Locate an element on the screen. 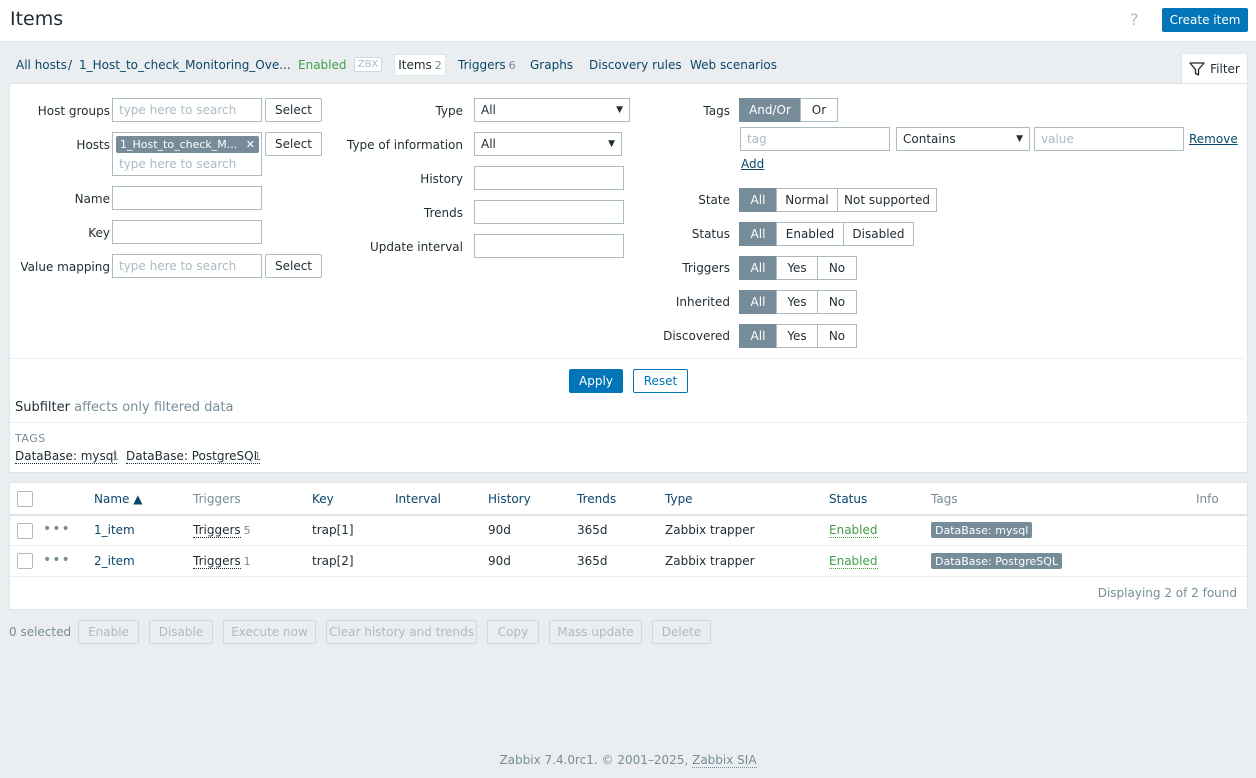 This screenshot has width=1256, height=778. item-triggers: Triggers 1 is located at coordinates (222, 561).